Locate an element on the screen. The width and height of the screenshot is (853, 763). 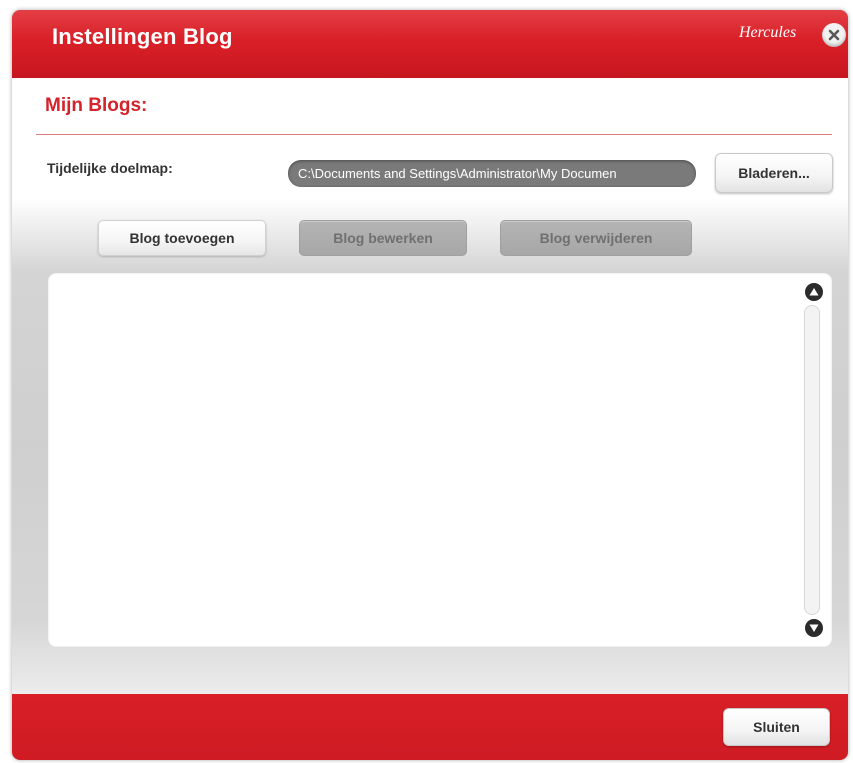
section-title: Mijn Blogs: is located at coordinates (96, 105).